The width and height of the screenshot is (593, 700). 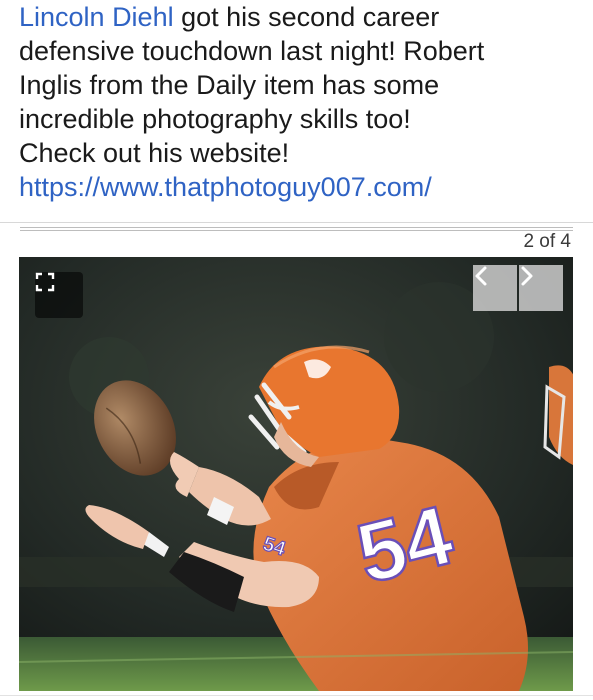 What do you see at coordinates (225, 187) in the screenshot?
I see `website-link: https://www.thatphotoguy007.com/` at bounding box center [225, 187].